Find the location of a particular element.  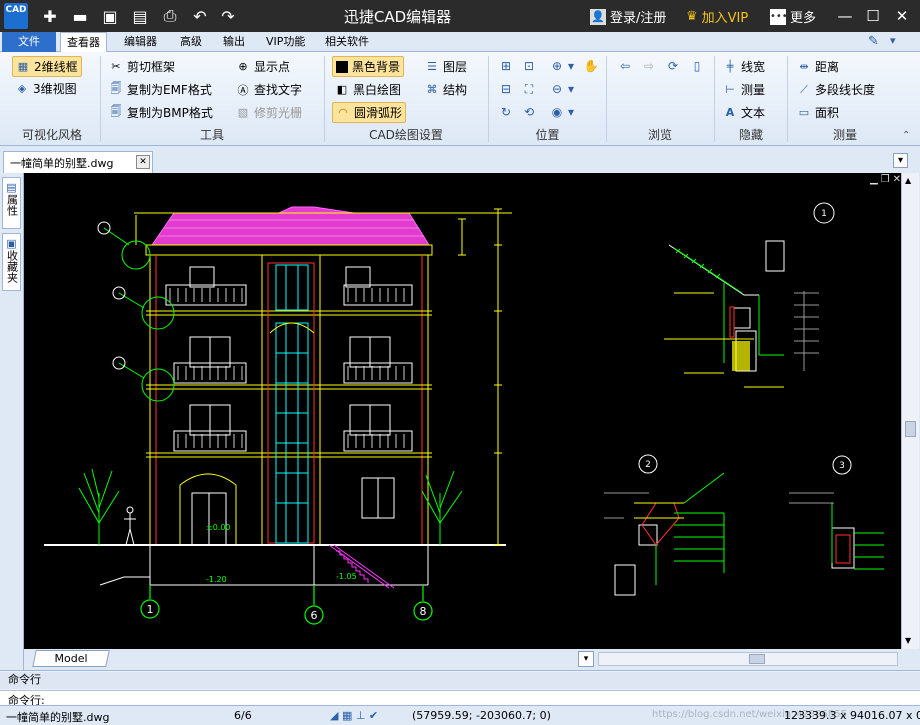

polyline-length-button: ⟋ 多段线长度 is located at coordinates (836, 89).